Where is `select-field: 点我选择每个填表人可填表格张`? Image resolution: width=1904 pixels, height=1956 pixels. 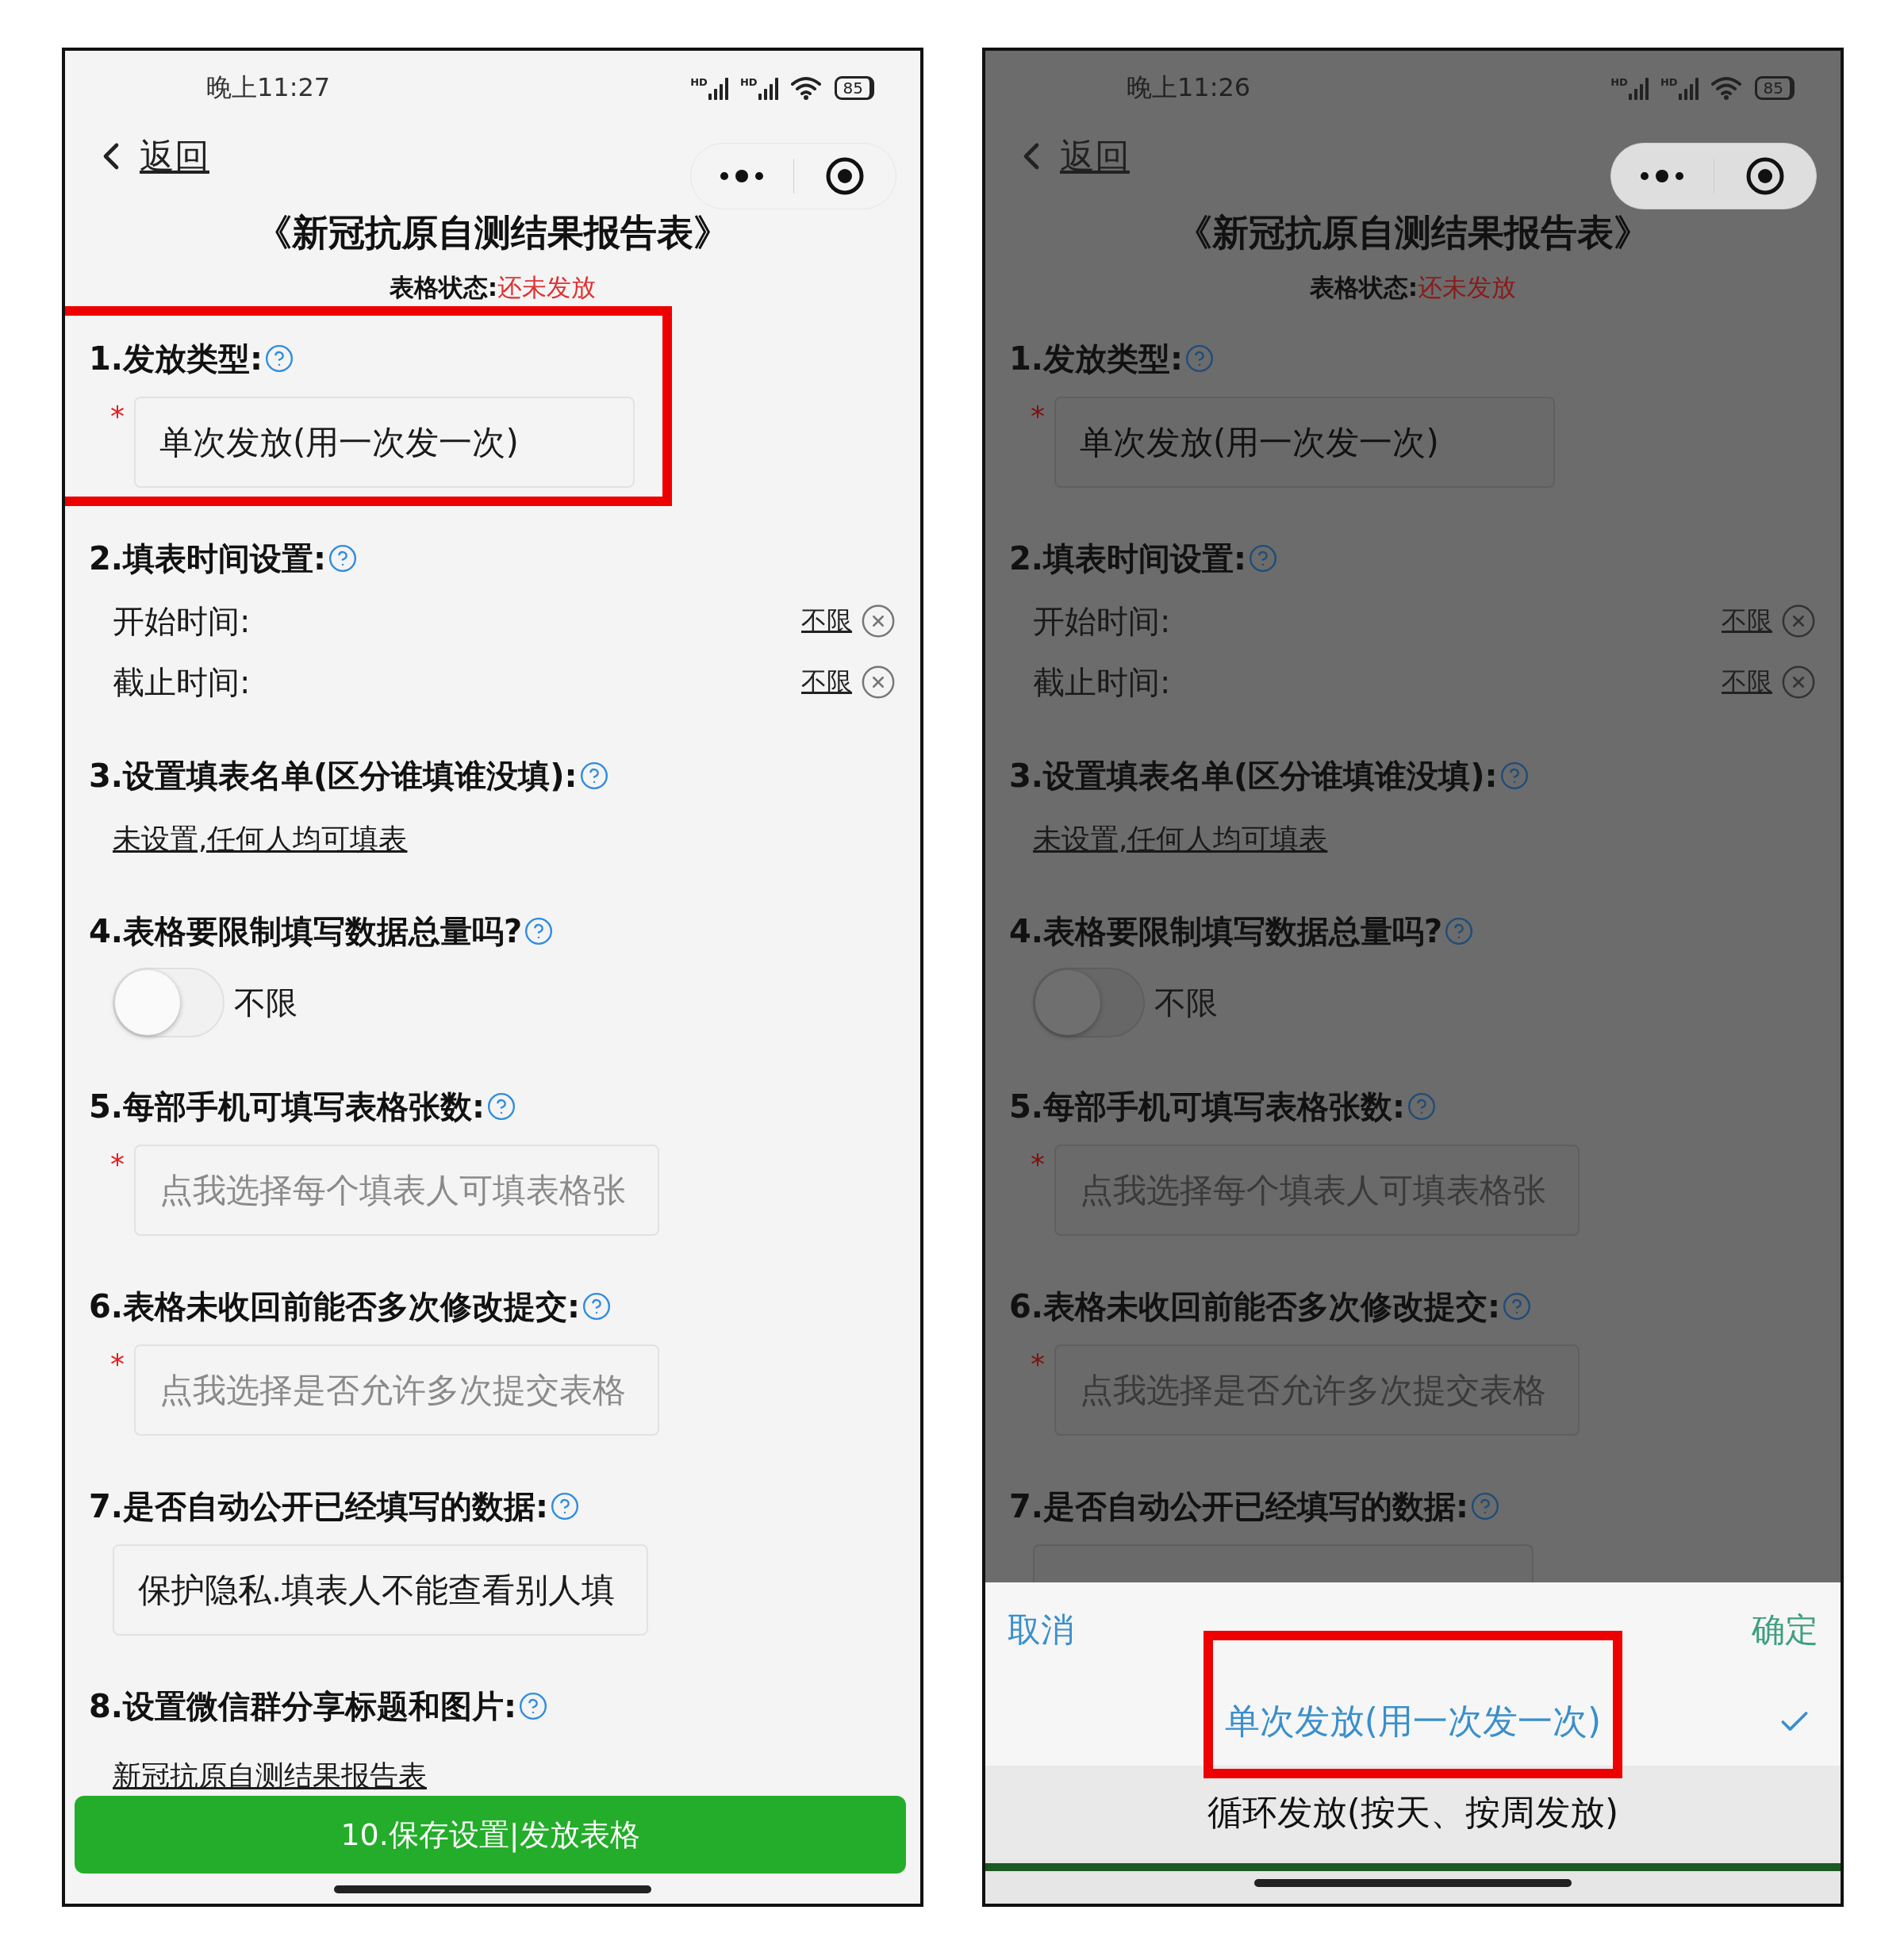
select-field: 点我选择每个填表人可填表格张 is located at coordinates (396, 1190).